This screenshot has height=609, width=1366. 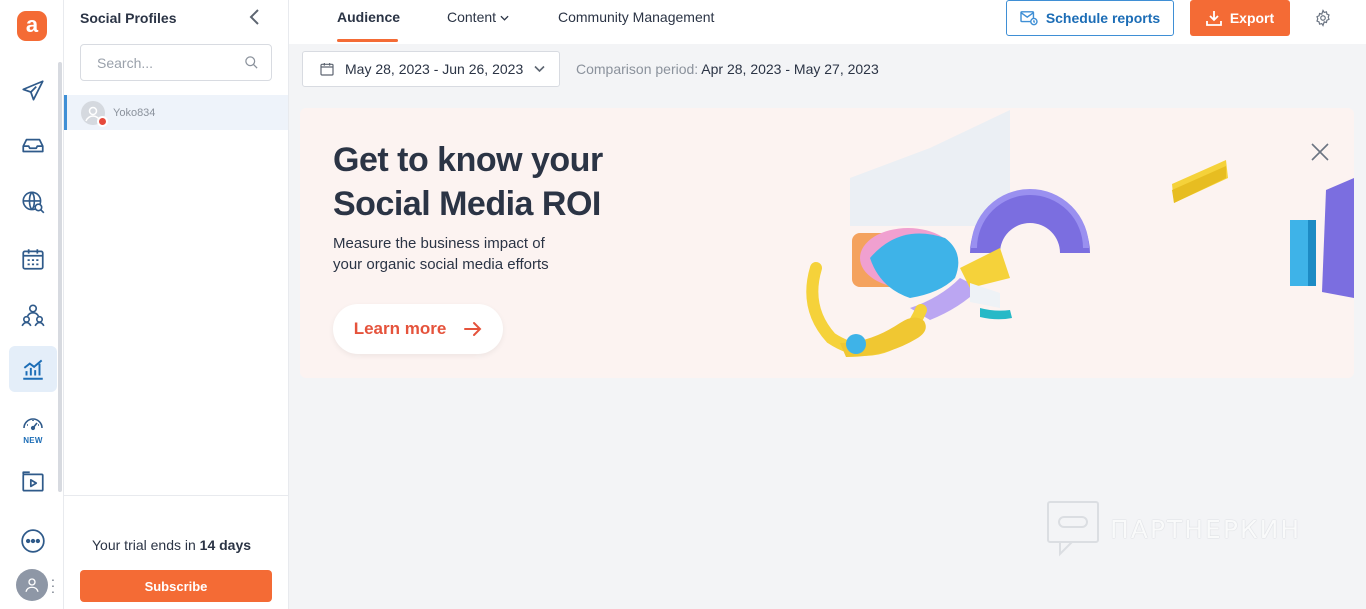 What do you see at coordinates (1073, 529) in the screenshot?
I see `watermark-logo-icon` at bounding box center [1073, 529].